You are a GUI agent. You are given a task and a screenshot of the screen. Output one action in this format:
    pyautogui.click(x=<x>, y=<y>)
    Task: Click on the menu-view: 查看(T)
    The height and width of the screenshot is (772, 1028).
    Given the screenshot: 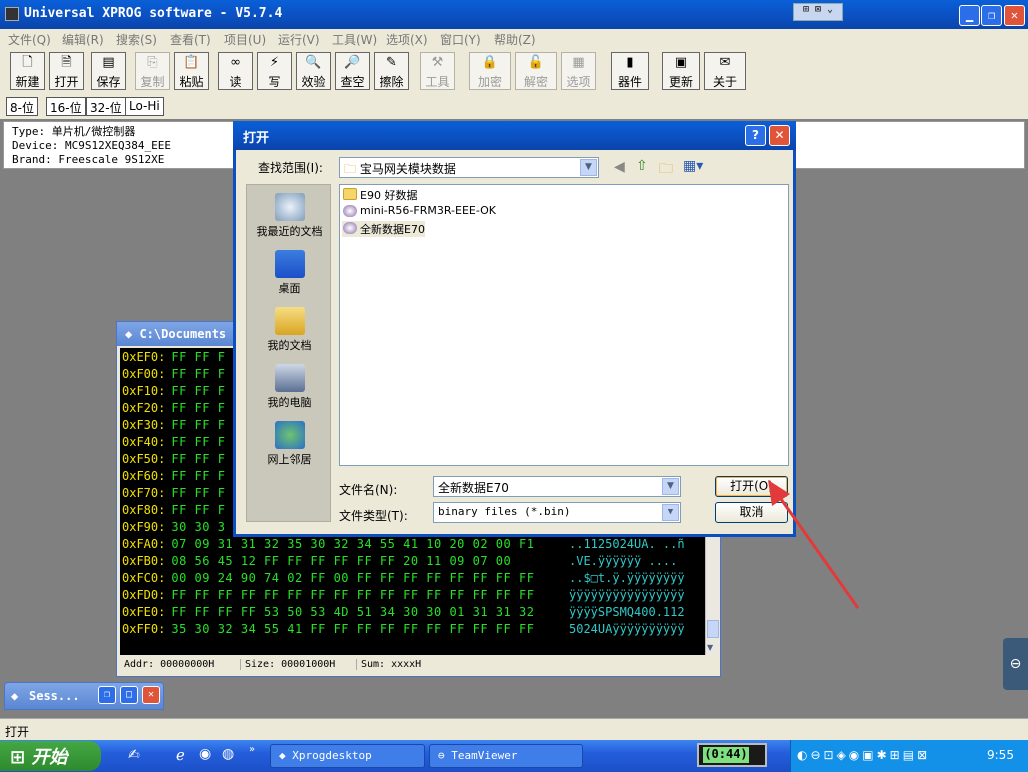 What is the action you would take?
    pyautogui.click(x=190, y=39)
    